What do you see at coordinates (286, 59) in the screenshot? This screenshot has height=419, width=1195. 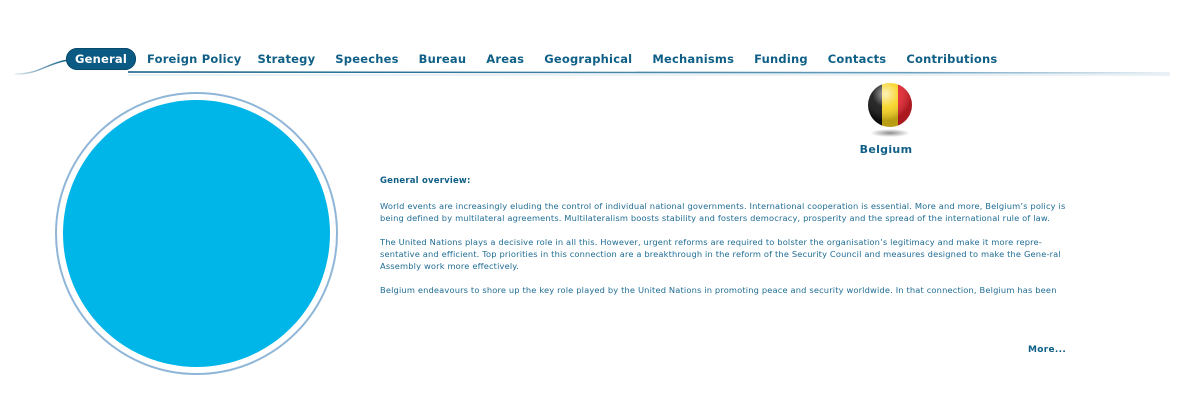 I see `tab-strategy: Strategy` at bounding box center [286, 59].